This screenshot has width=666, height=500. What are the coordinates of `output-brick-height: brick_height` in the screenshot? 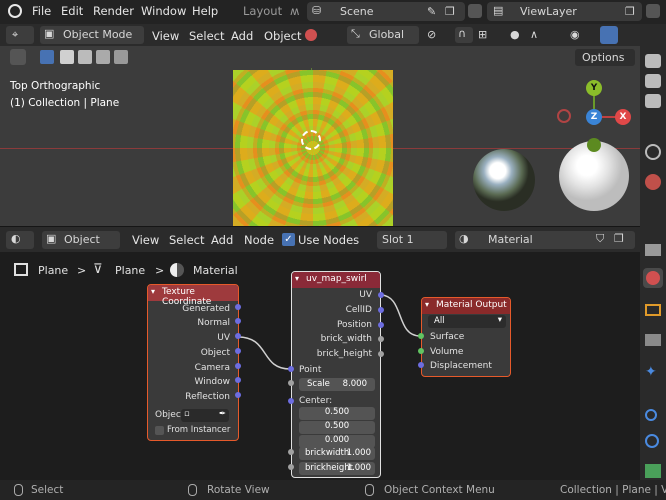 It's located at (344, 354).